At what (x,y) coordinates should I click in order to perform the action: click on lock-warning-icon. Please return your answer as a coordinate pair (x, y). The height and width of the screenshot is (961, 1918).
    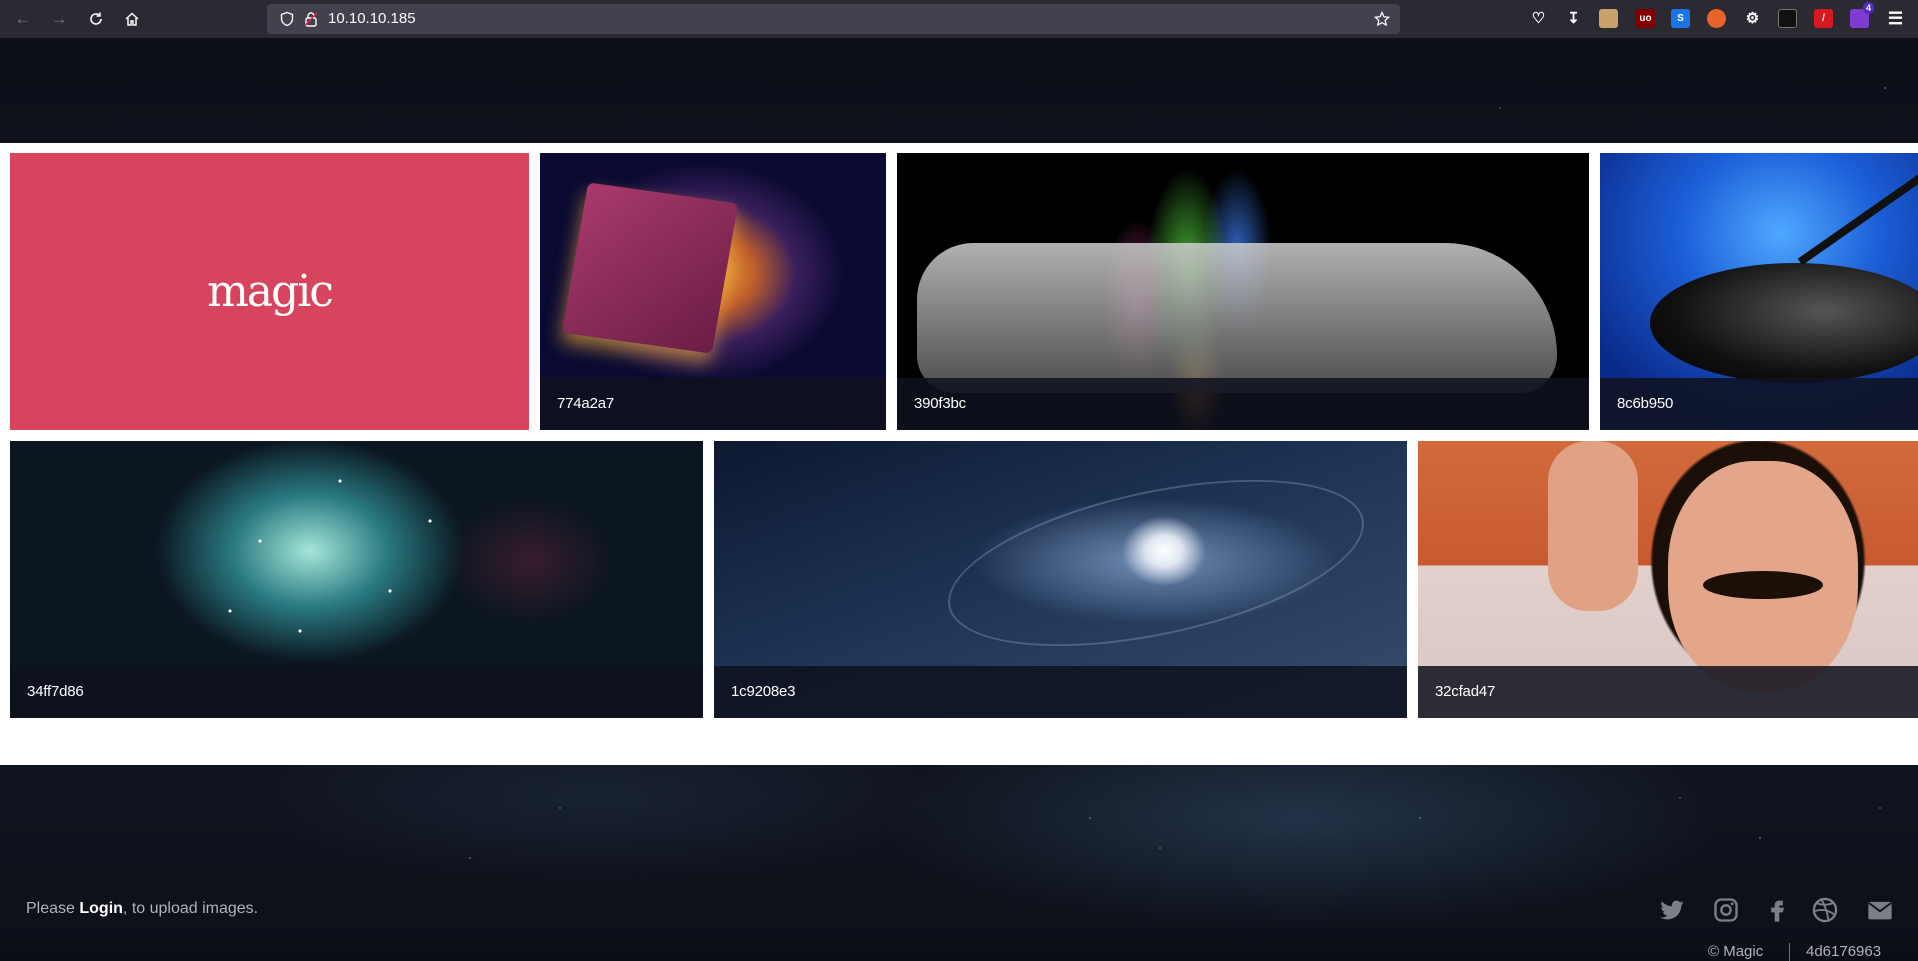
    Looking at the image, I should click on (311, 19).